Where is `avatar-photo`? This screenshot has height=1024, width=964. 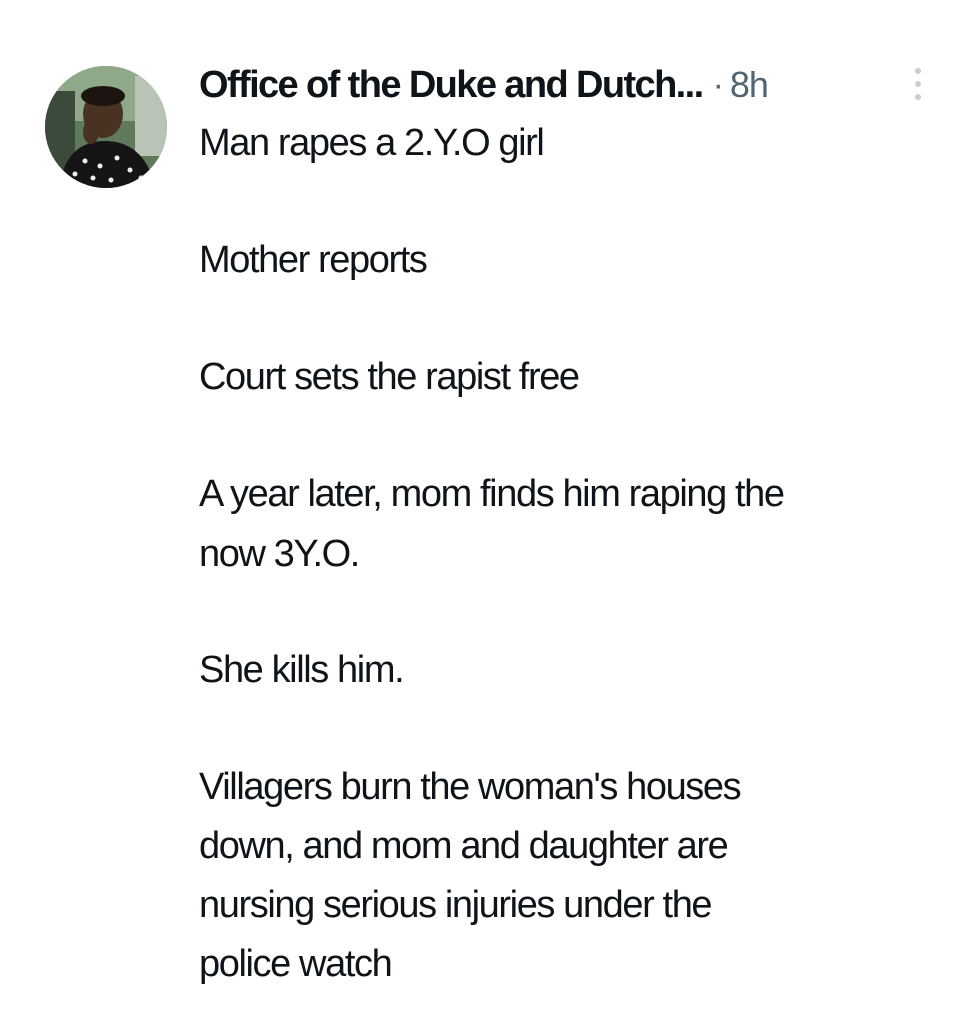 avatar-photo is located at coordinates (106, 127).